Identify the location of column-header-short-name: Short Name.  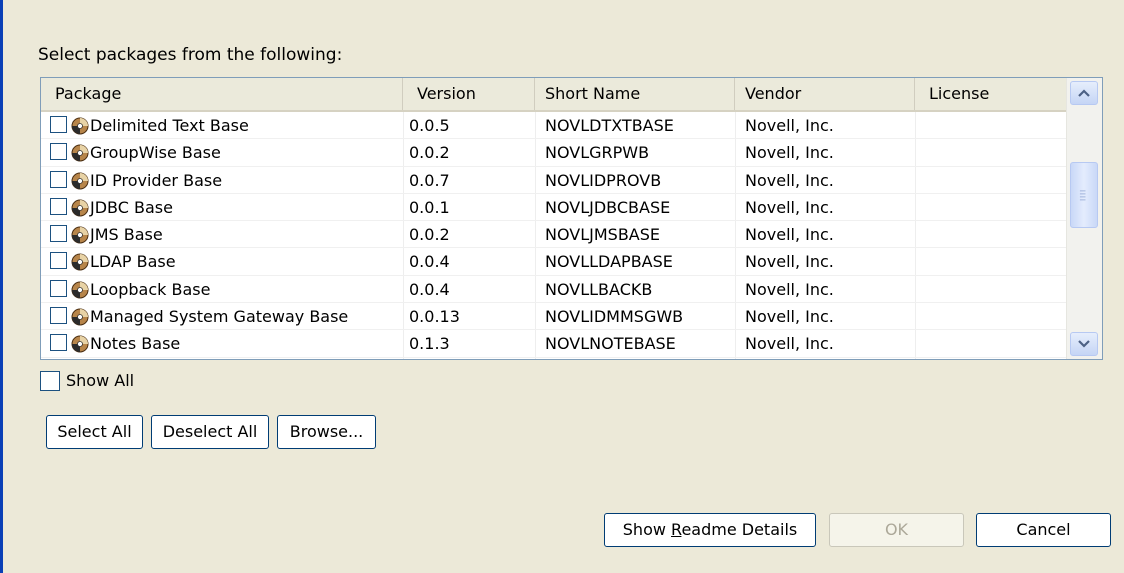
(635, 94).